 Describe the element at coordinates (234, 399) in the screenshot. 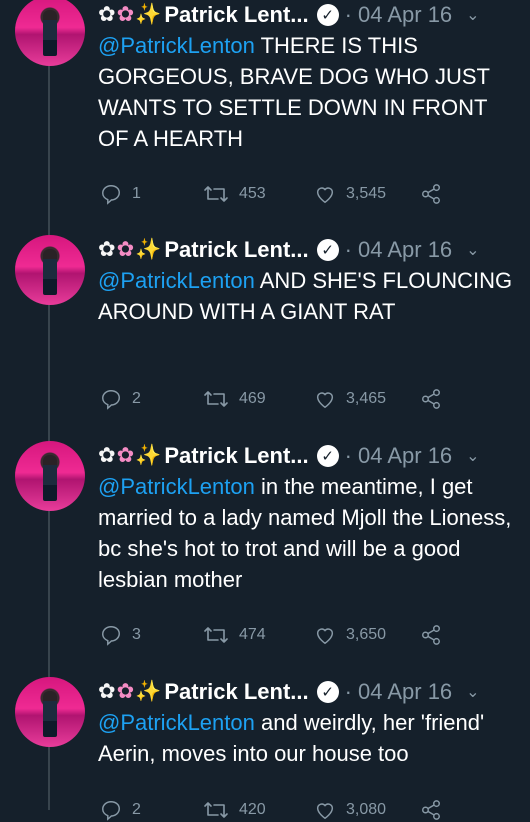

I see `retweet-button: 469` at that location.